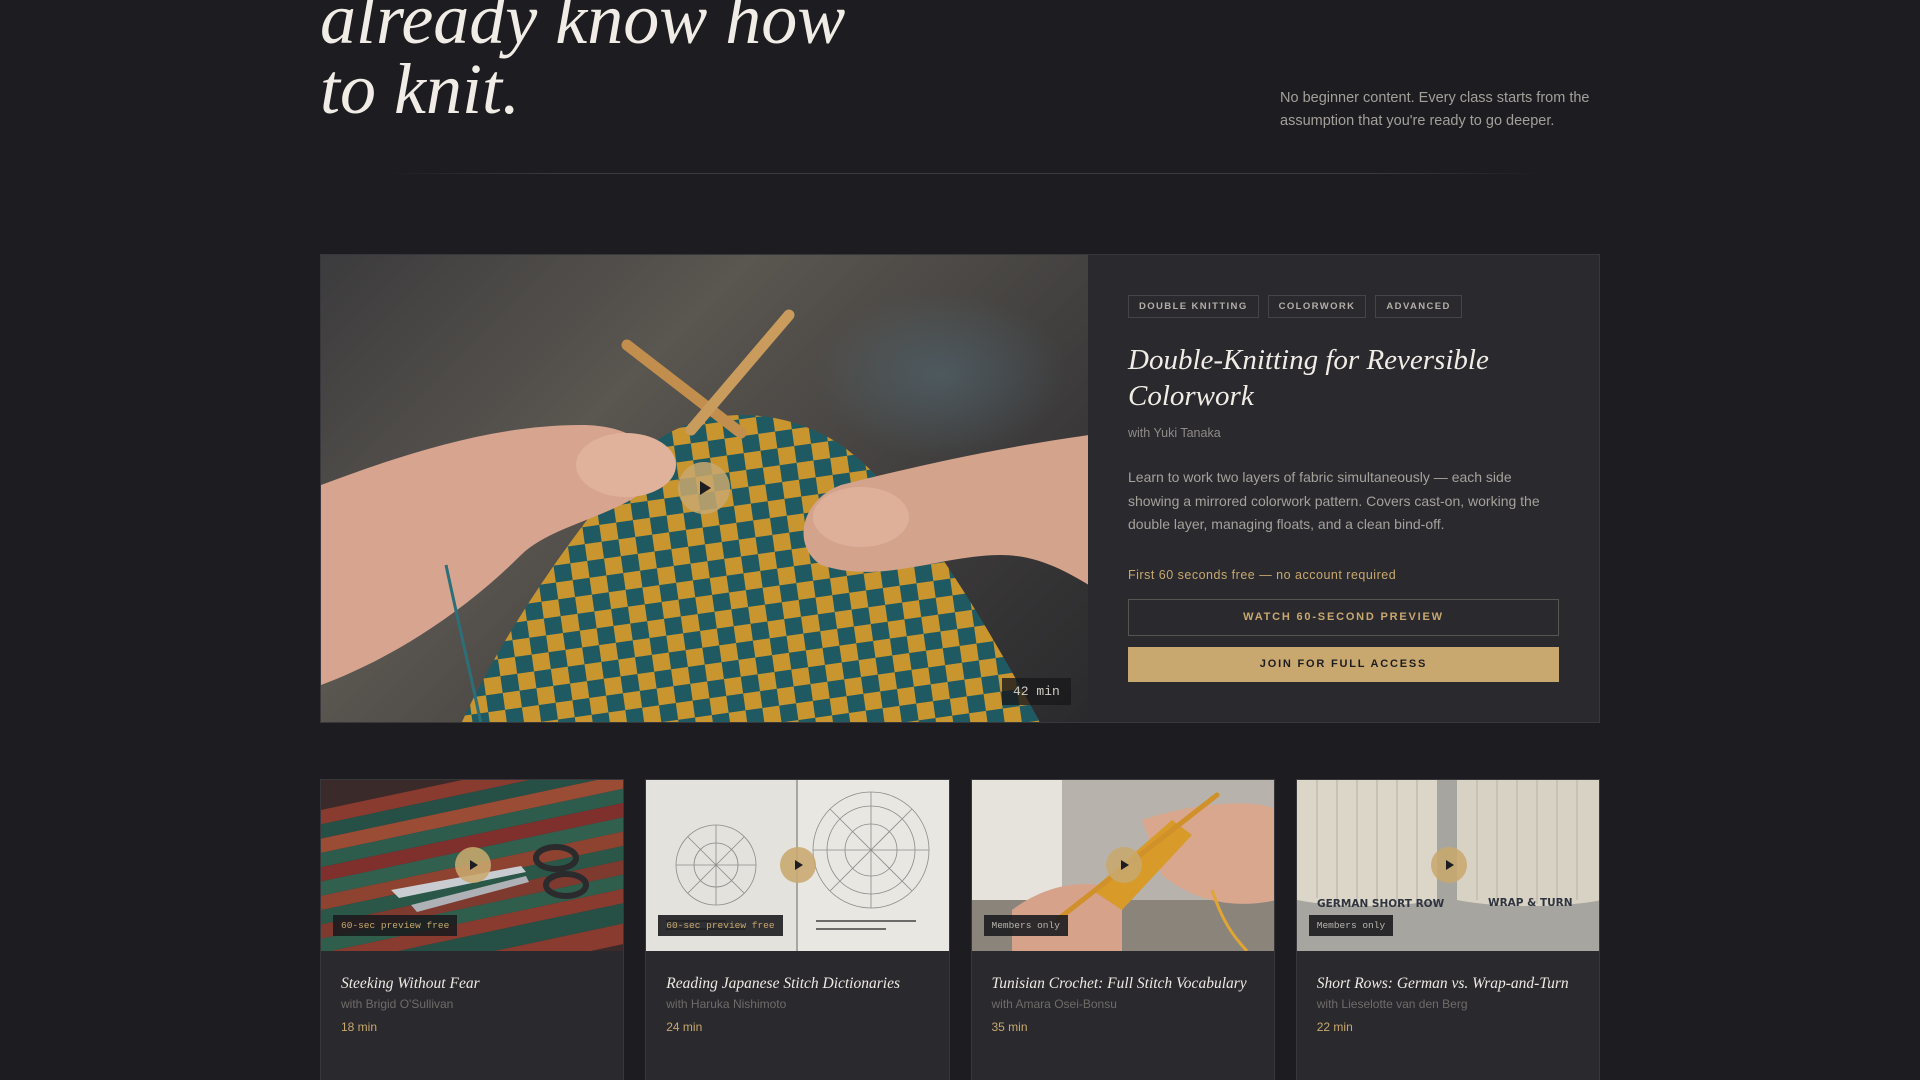 The image size is (1920, 1080). What do you see at coordinates (1381, 904) in the screenshot?
I see `image-label-german: GERMAN SHORT ROW` at bounding box center [1381, 904].